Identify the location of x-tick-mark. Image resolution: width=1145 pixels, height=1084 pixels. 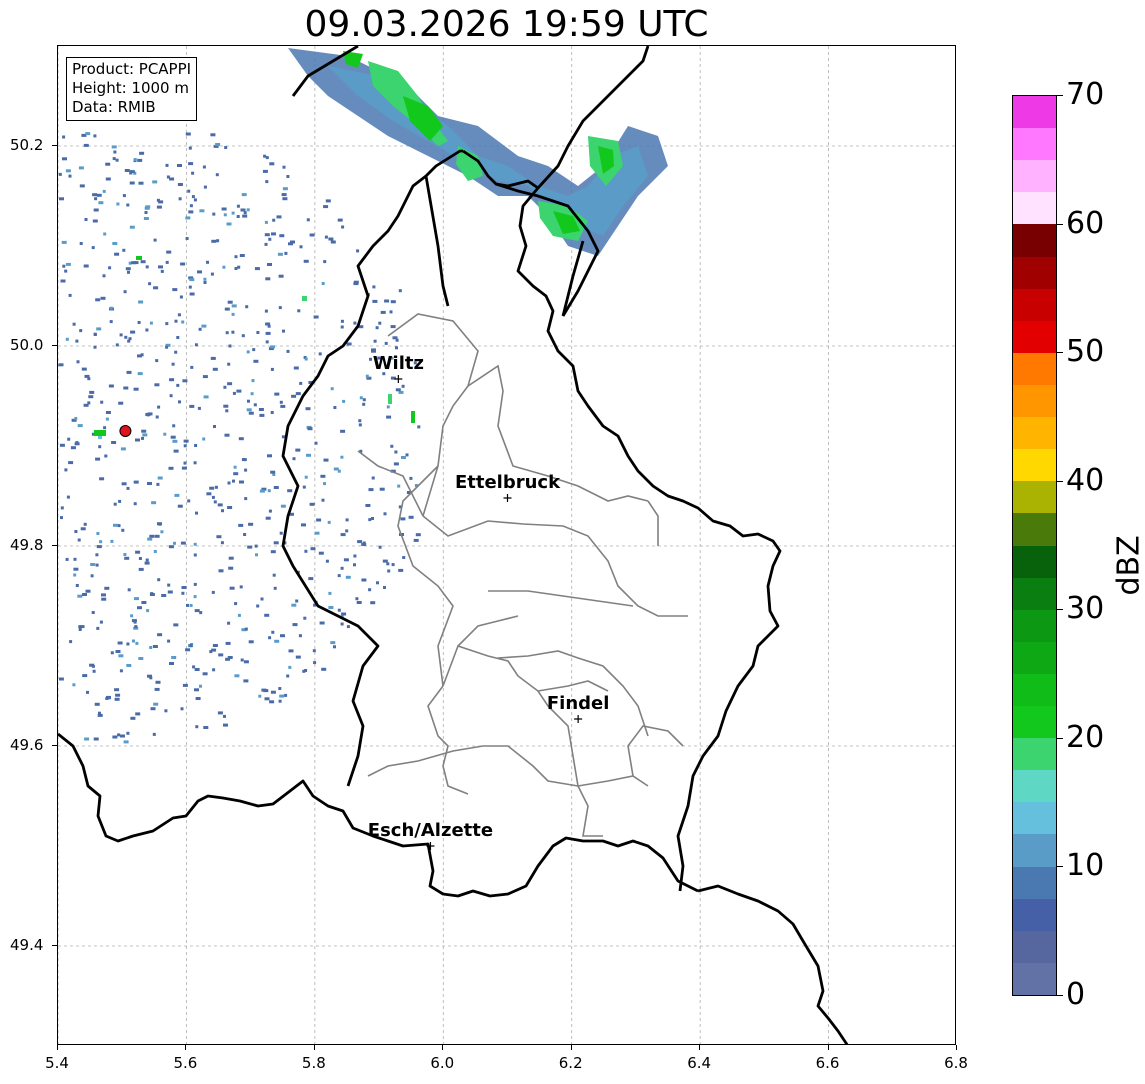
(57, 1047).